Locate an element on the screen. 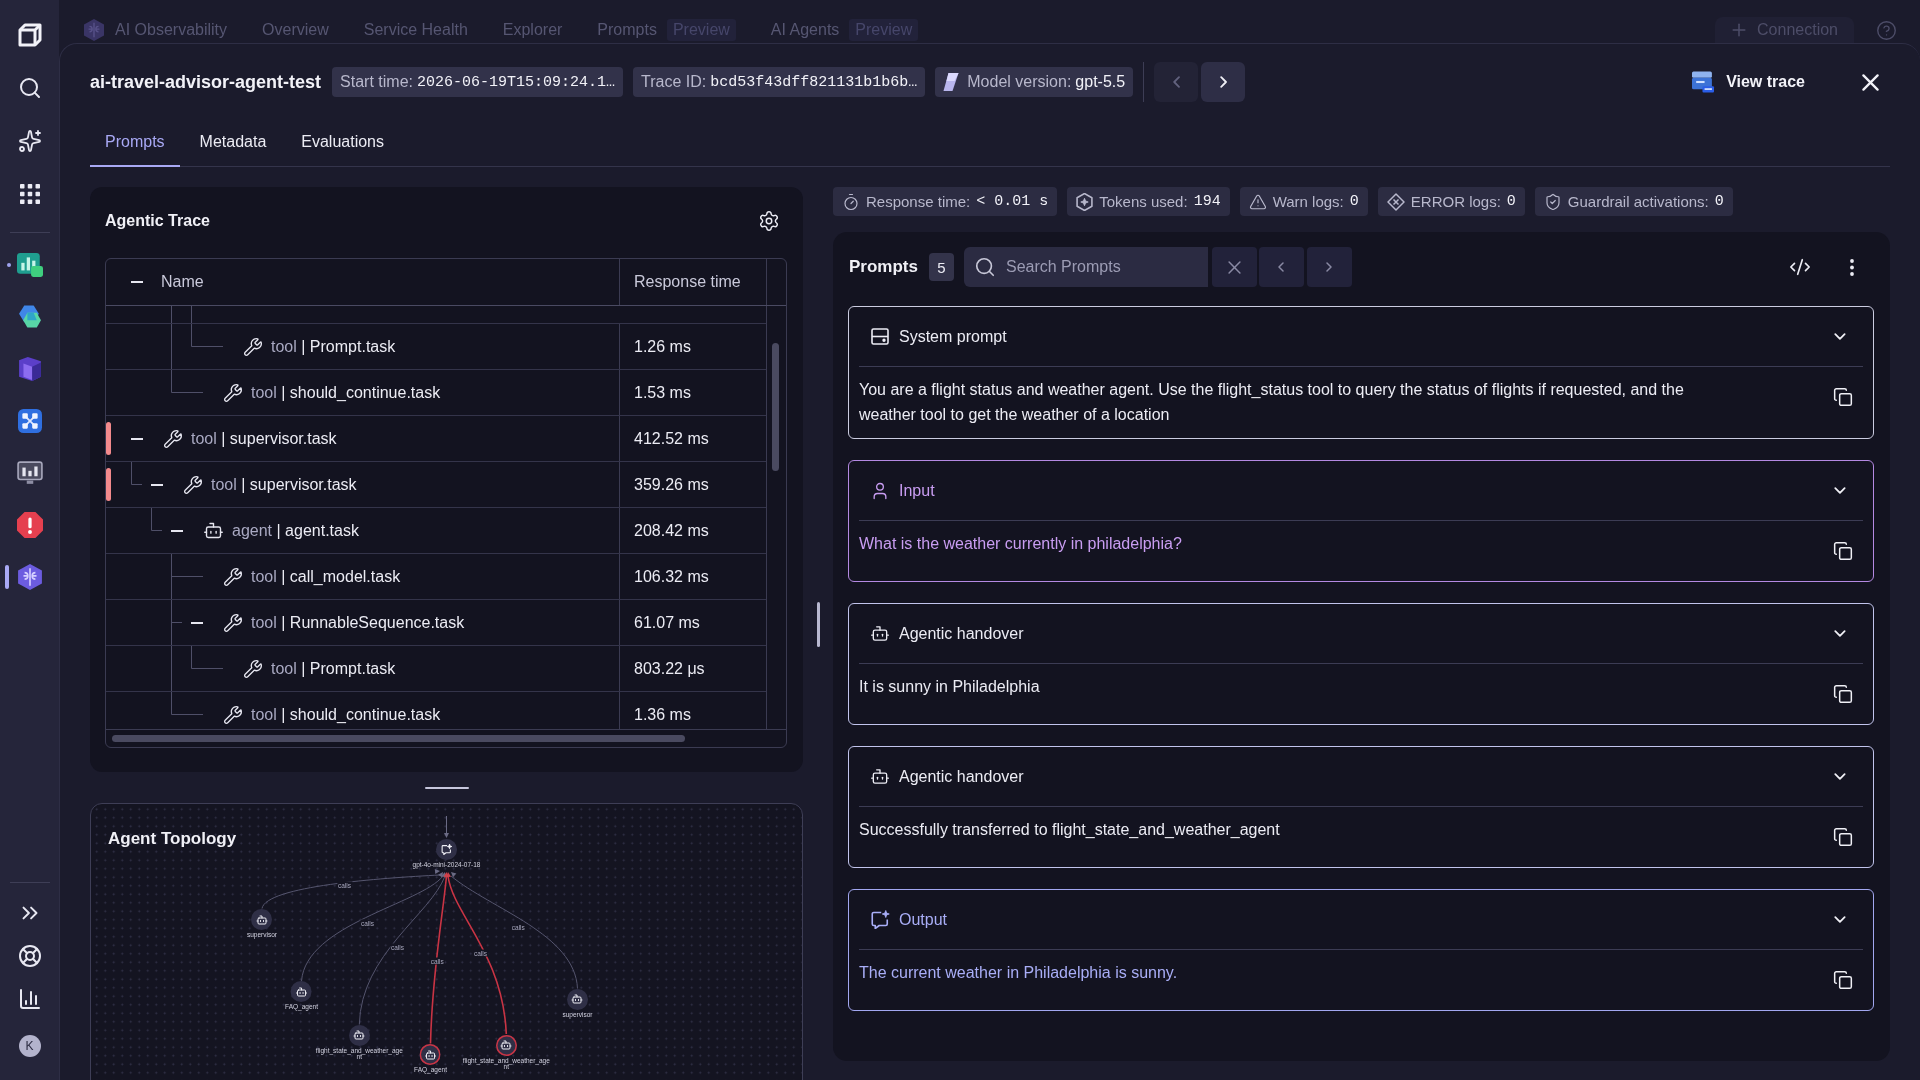 This screenshot has width=1920, height=1080. app-title: AI Observability is located at coordinates (171, 30).